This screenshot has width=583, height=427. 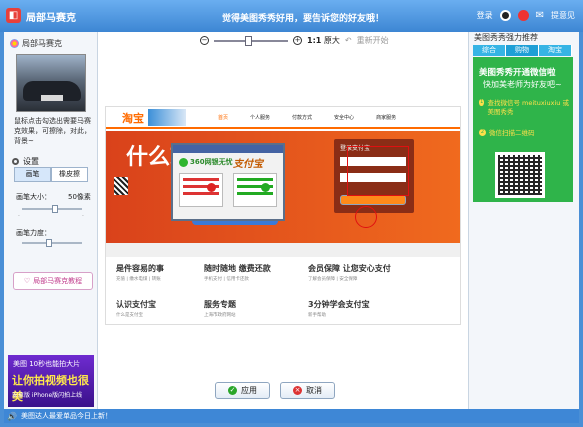 I want to click on site-nav-list: 首页 个人服务 付款方式 安全中心 商家服务, so click(x=307, y=117).